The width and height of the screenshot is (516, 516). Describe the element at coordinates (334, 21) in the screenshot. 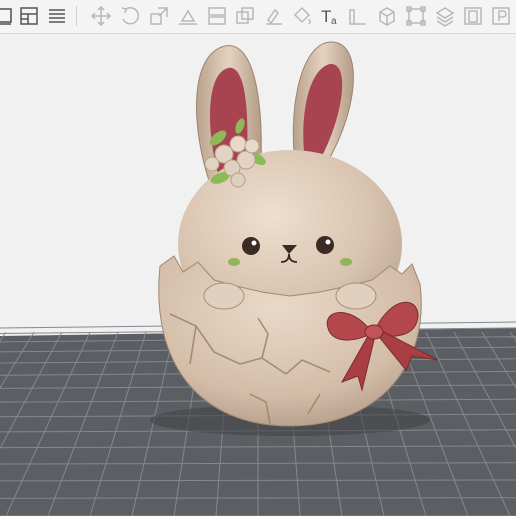

I see `svg-text: a` at that location.